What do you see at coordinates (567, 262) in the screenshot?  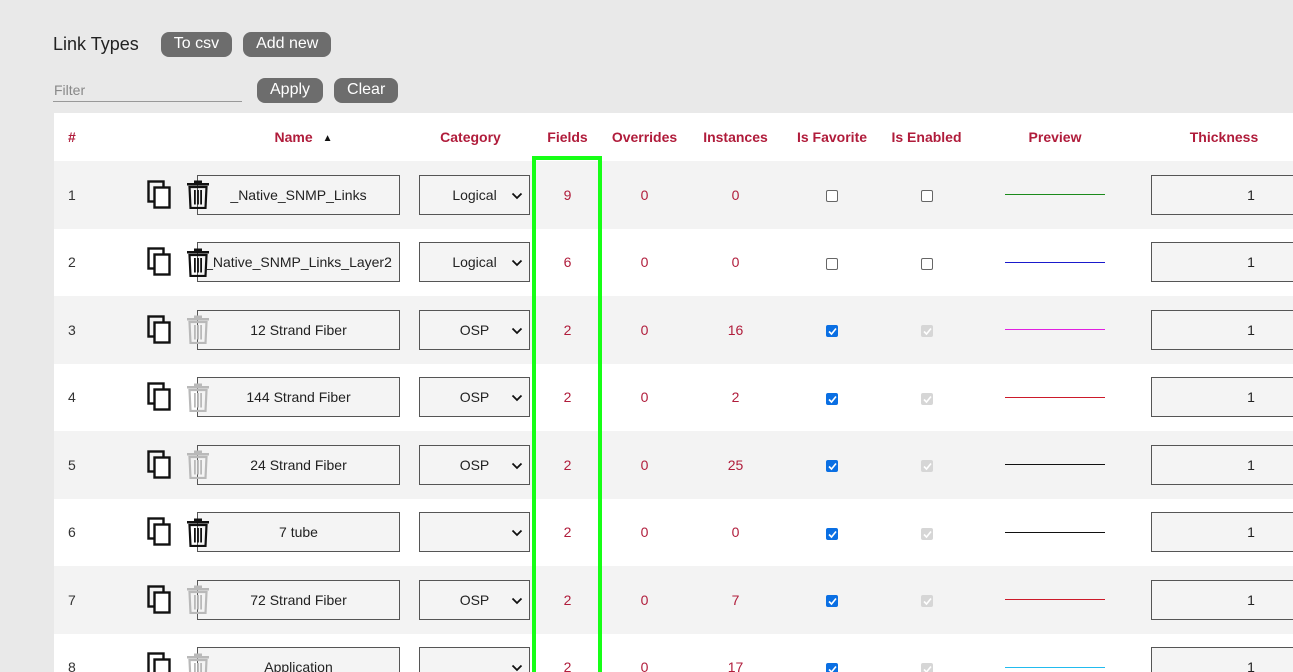 I see `fields-value: 6` at bounding box center [567, 262].